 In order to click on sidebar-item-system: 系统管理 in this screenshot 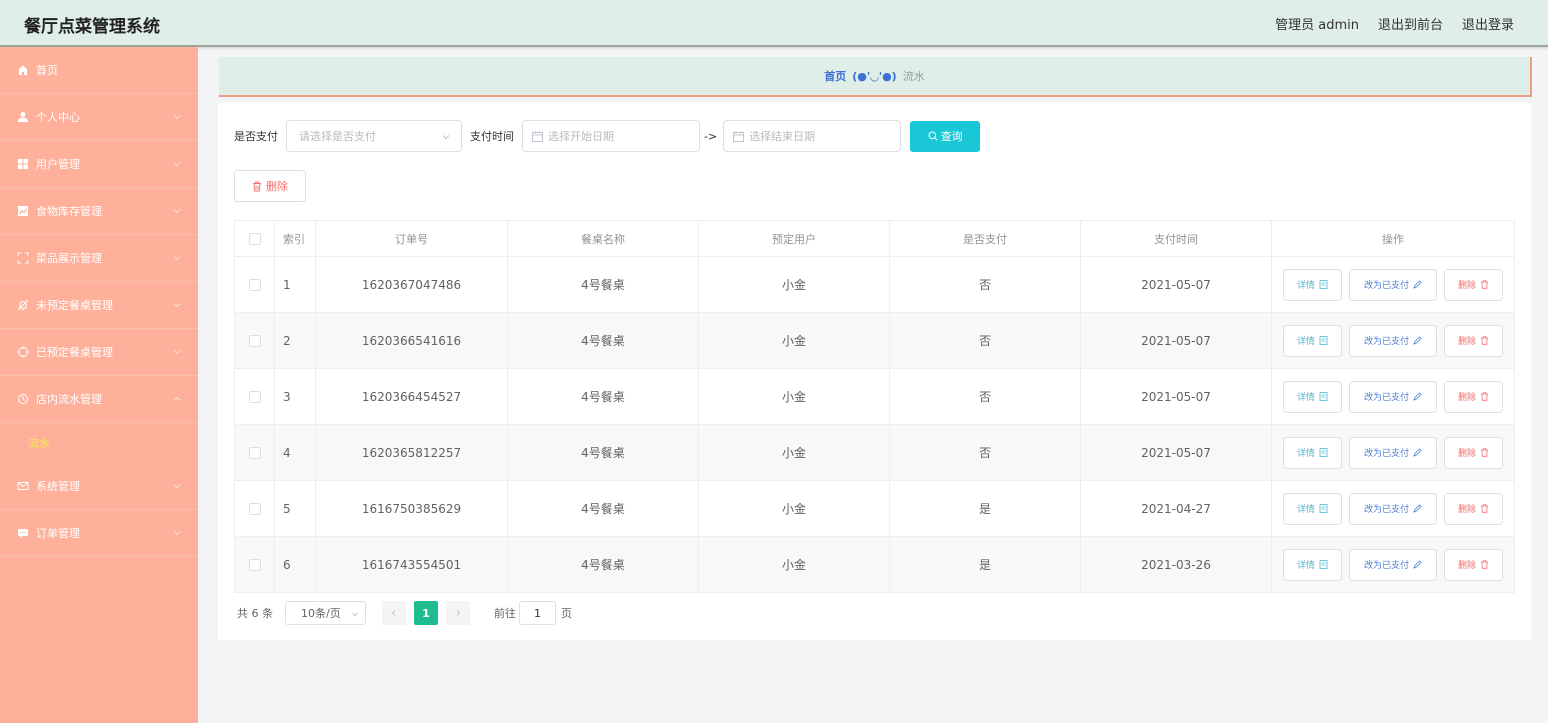, I will do `click(99, 486)`.